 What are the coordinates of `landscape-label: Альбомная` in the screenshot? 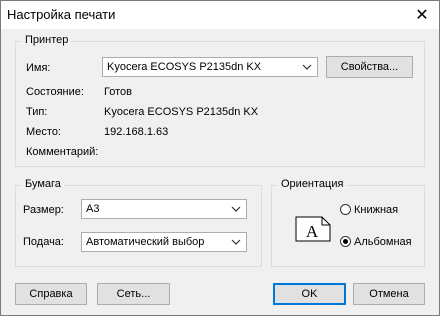 It's located at (383, 242).